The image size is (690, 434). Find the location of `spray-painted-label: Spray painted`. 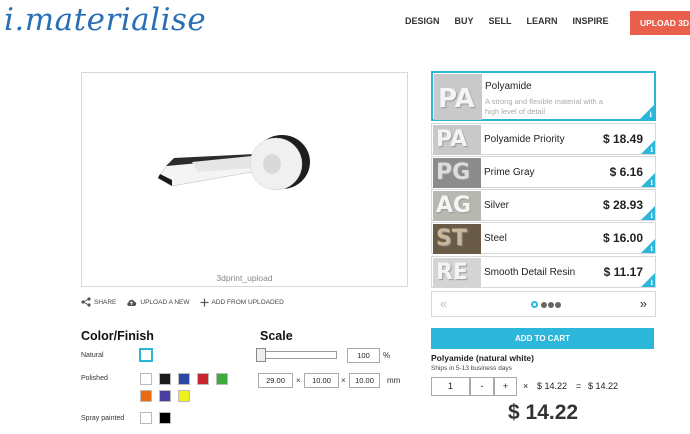

spray-painted-label: Spray painted is located at coordinates (103, 418).